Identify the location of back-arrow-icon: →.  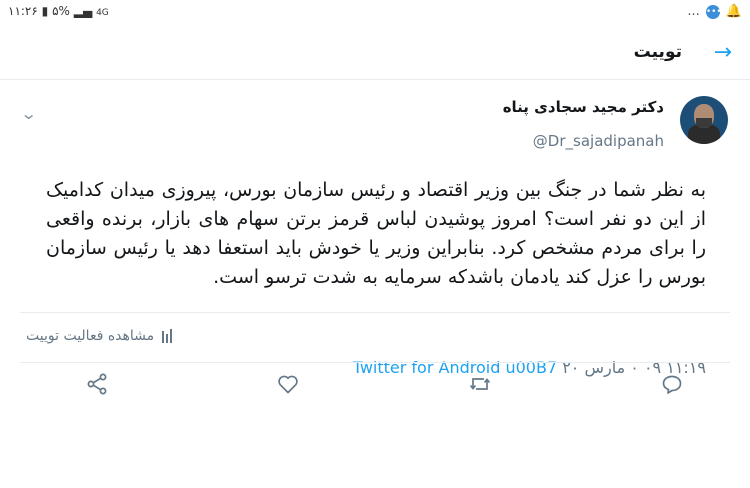
(723, 52).